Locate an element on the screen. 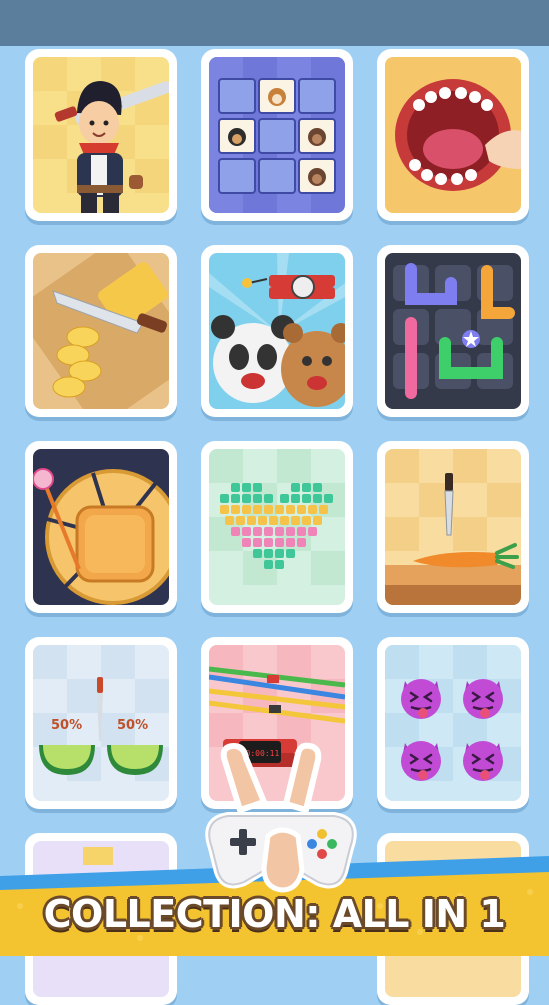 Image resolution: width=549 pixels, height=1005 pixels. game-card-cake-cut is located at coordinates (101, 527).